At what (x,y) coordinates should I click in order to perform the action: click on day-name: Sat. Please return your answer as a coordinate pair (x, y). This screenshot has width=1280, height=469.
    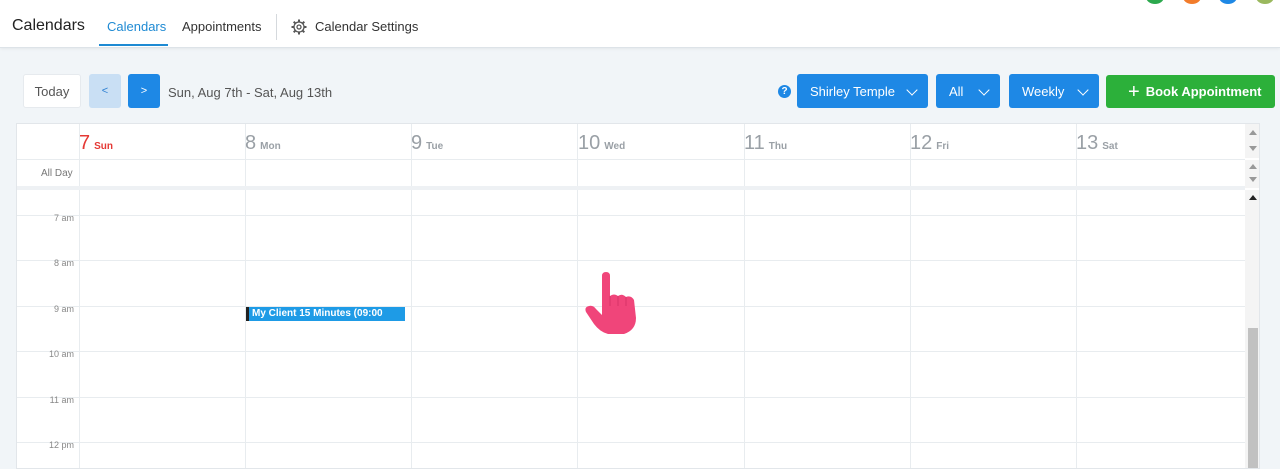
    Looking at the image, I should click on (1110, 146).